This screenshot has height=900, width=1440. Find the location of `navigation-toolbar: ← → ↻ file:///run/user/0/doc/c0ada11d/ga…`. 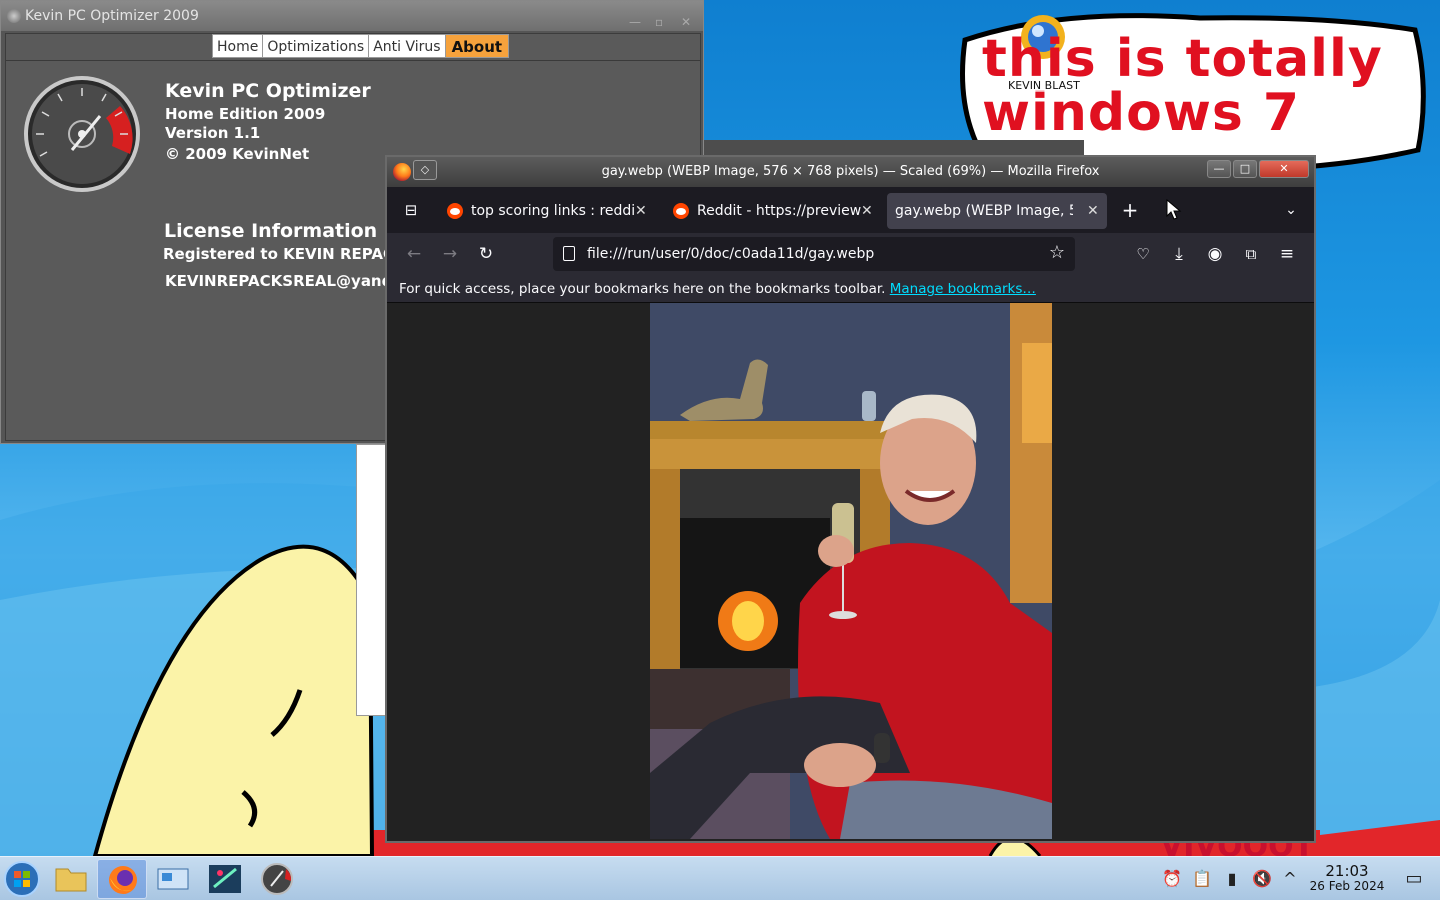

navigation-toolbar: ← → ↻ file:///run/user/0/doc/c0ada11d/ga… is located at coordinates (850, 254).